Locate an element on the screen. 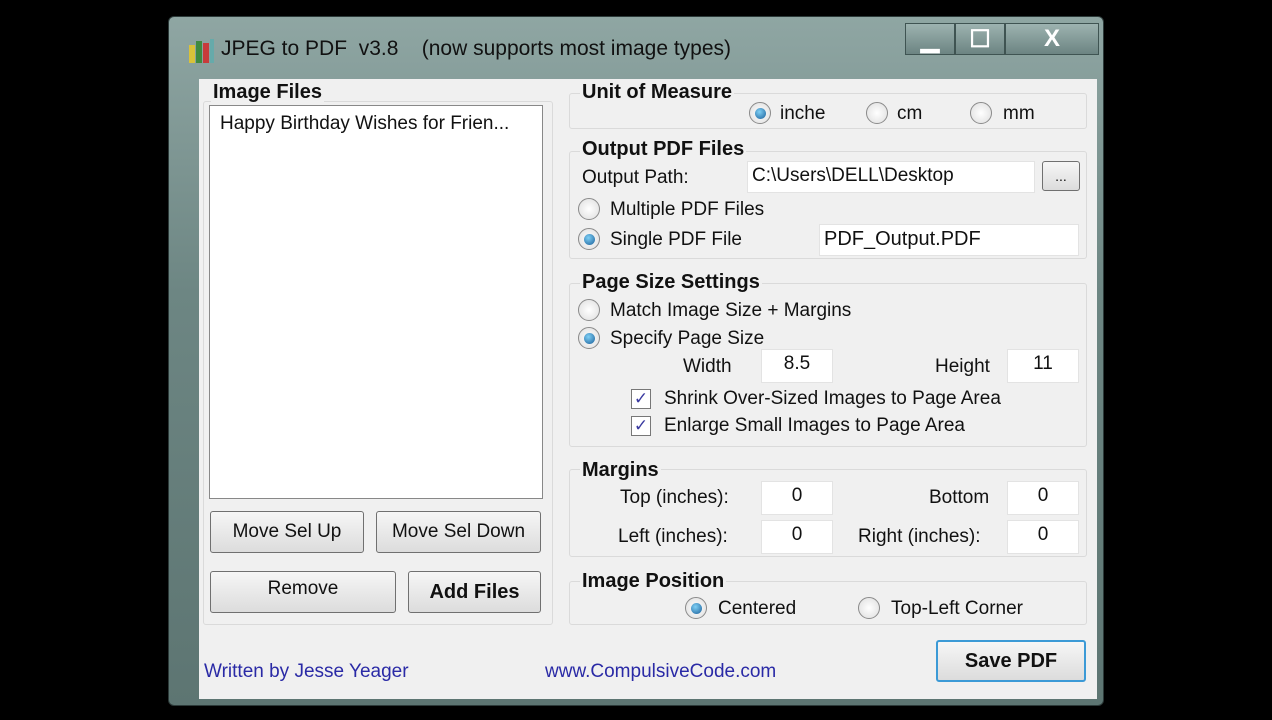 The height and width of the screenshot is (720, 1272). unit-mm-label: mm is located at coordinates (1019, 113).